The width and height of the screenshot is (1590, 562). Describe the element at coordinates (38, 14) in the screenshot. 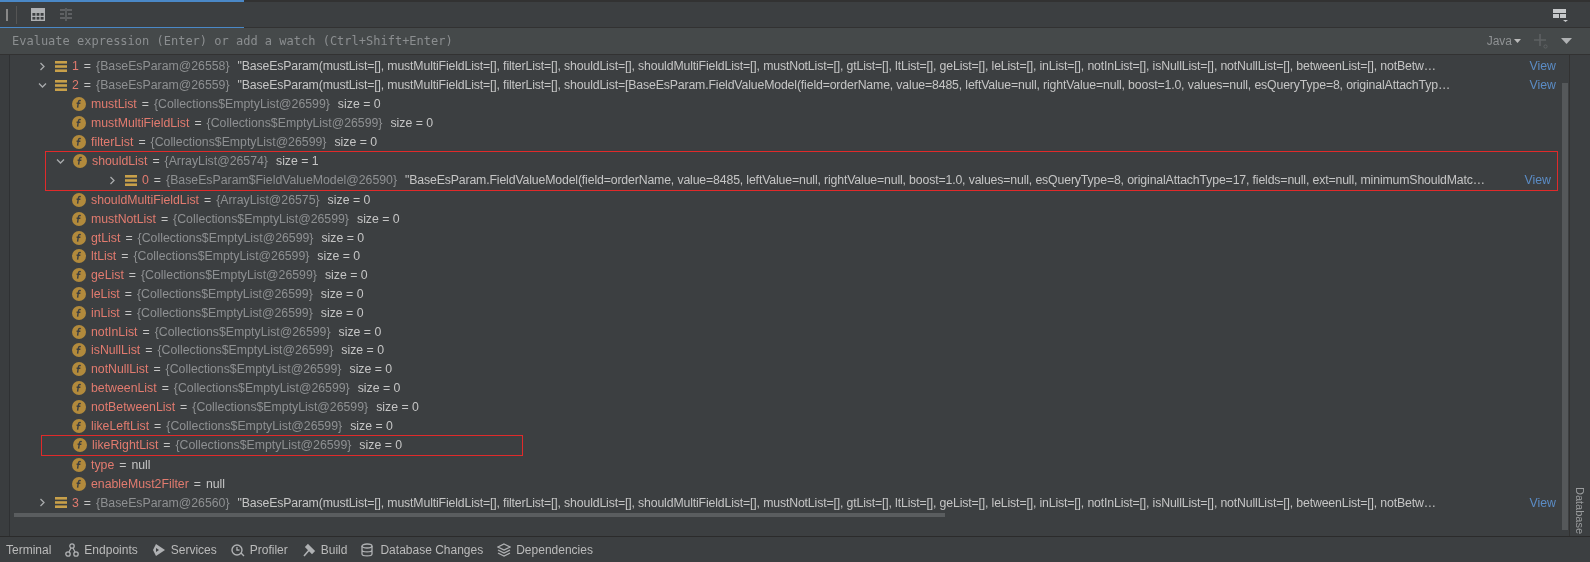

I see `table-icon` at that location.